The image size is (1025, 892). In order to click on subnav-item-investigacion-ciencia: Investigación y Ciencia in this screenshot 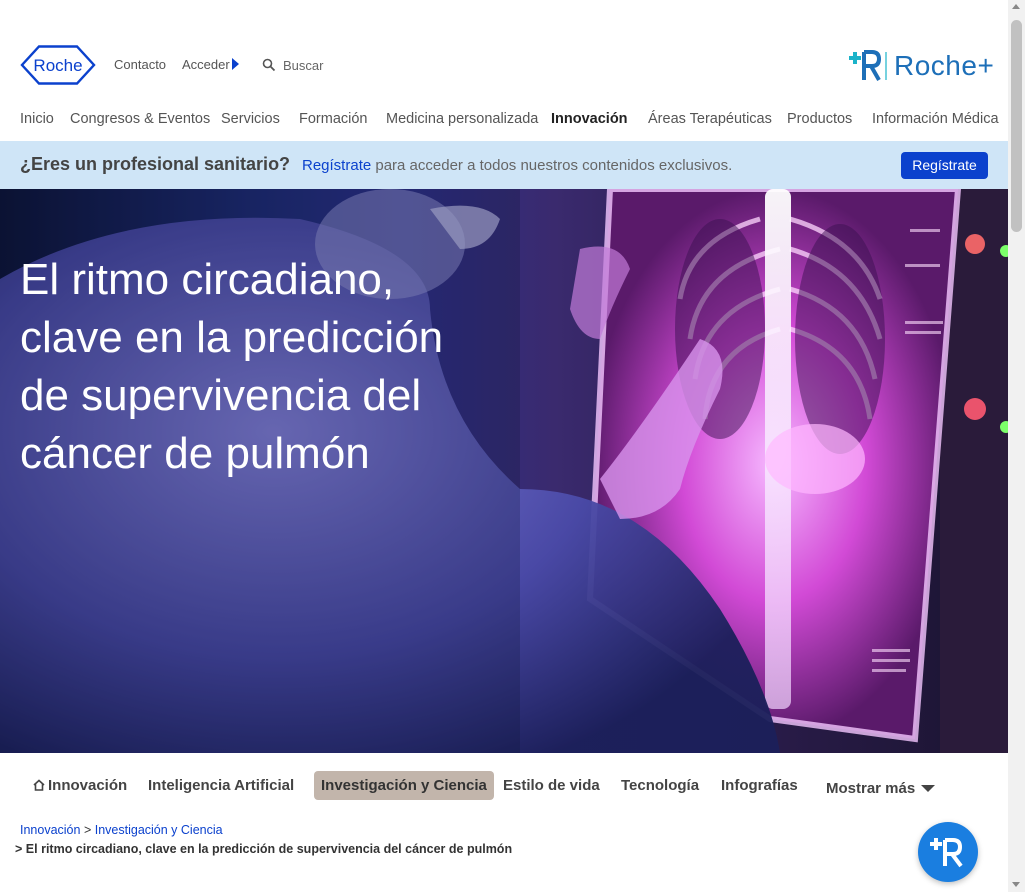, I will do `click(404, 785)`.